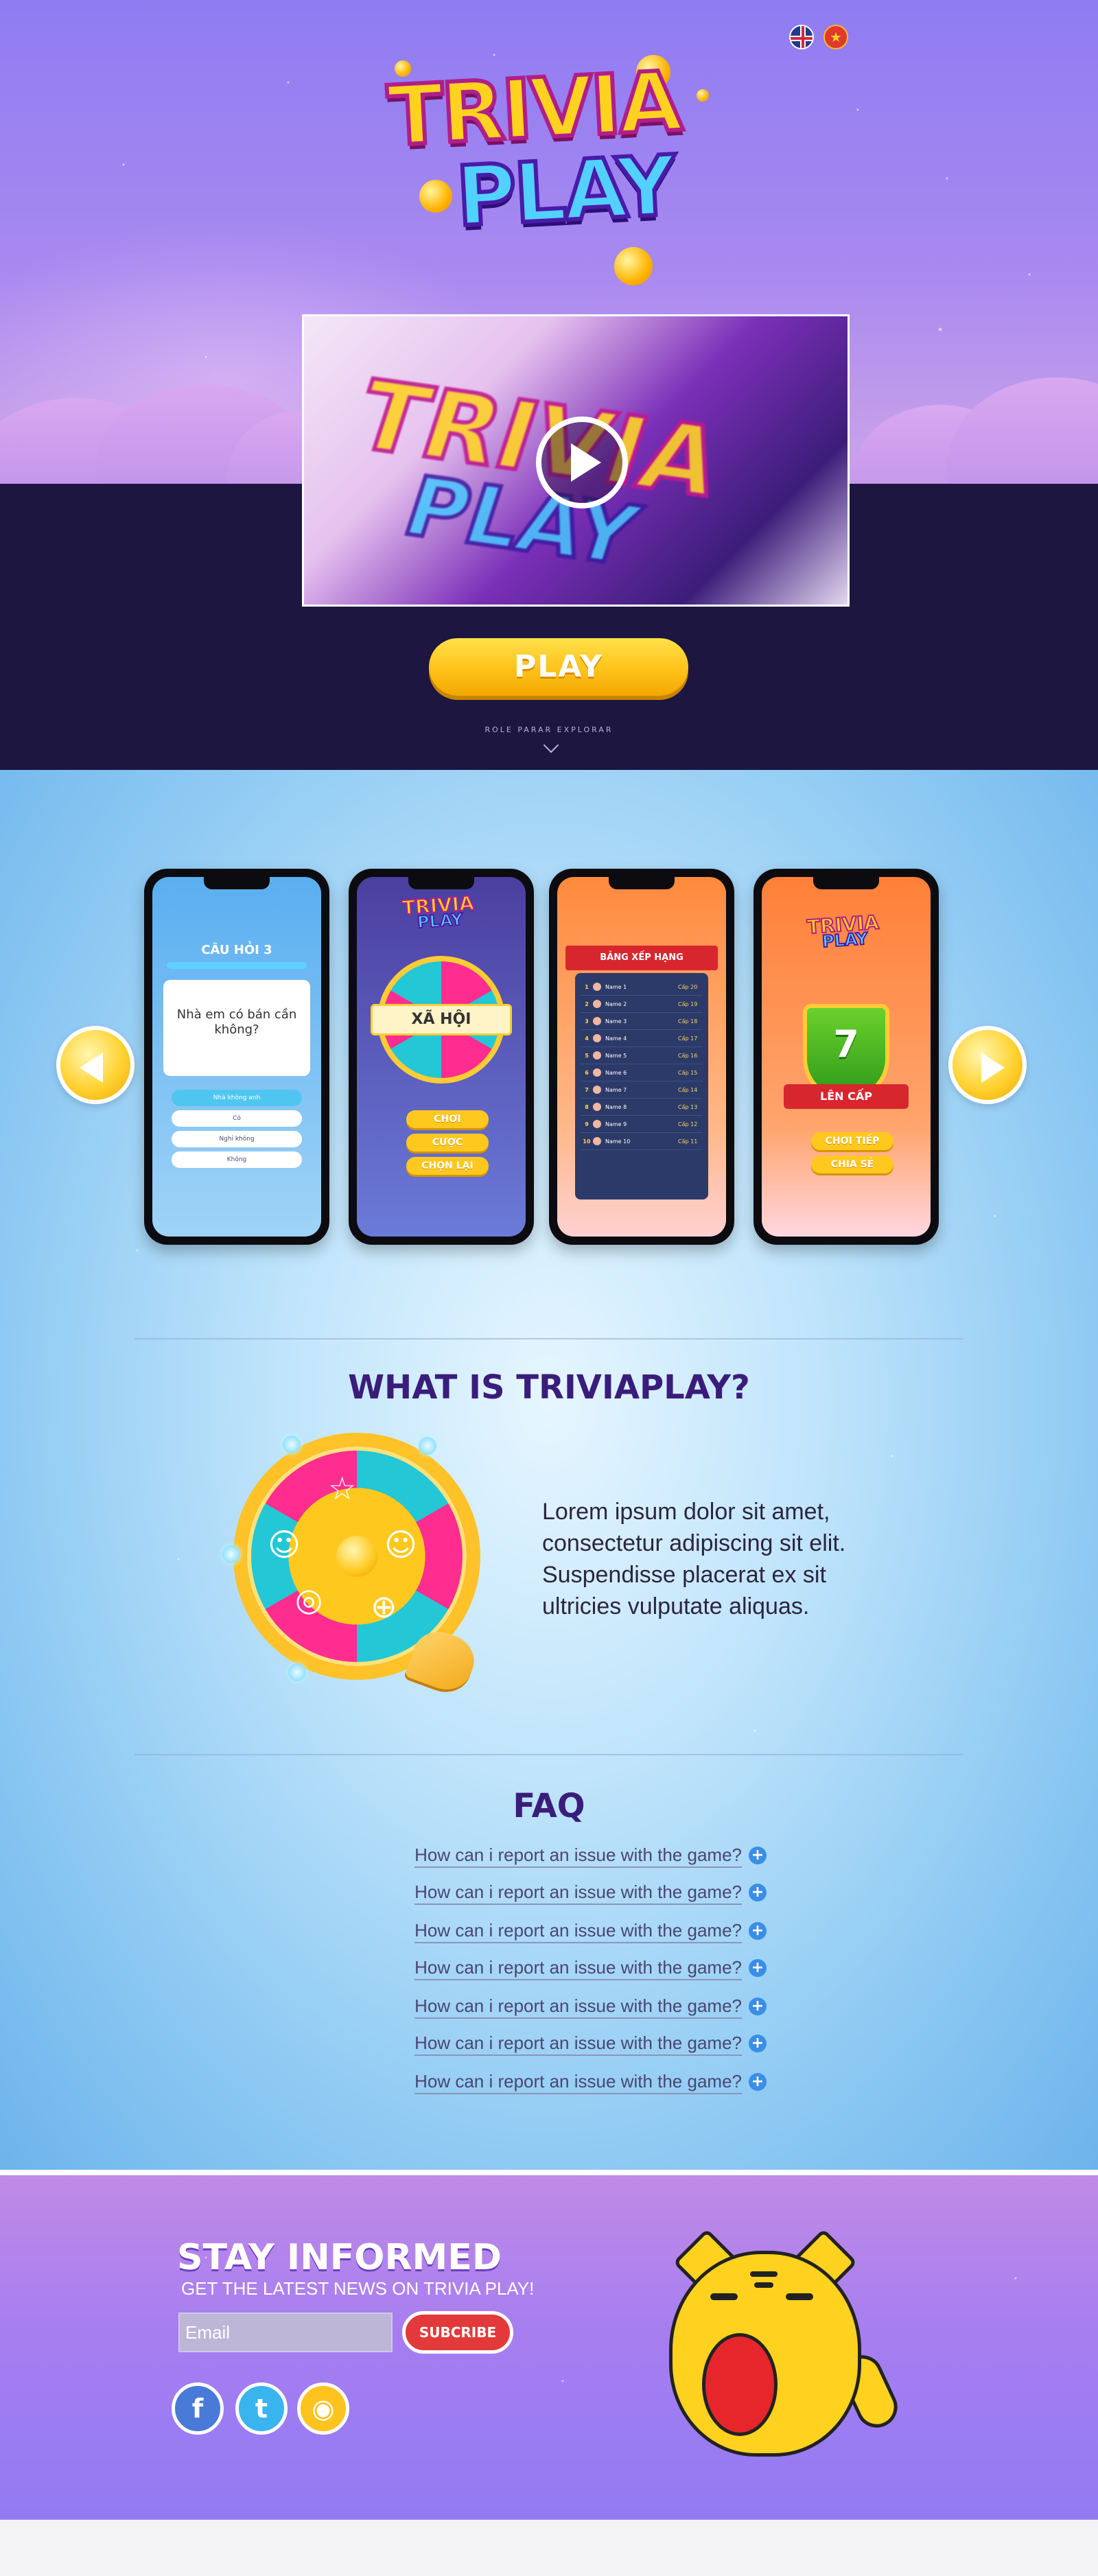  What do you see at coordinates (457, 2332) in the screenshot?
I see `subscribe-button: SUBCRIBE` at bounding box center [457, 2332].